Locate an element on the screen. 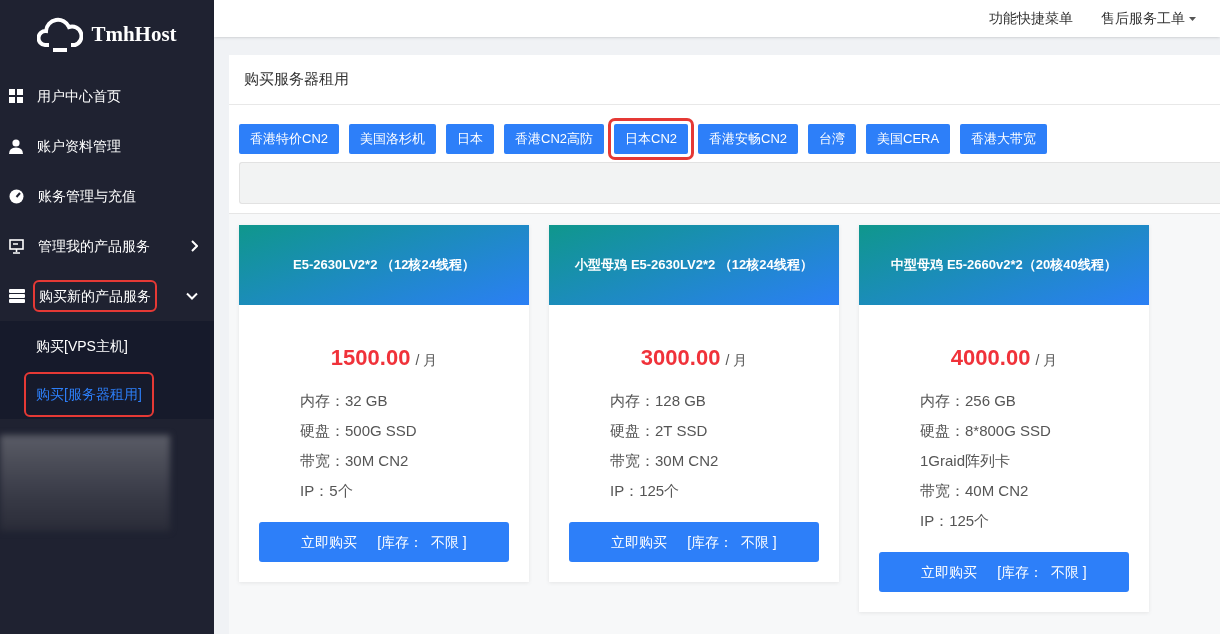 The image size is (1220, 634). price: 3000.00 is located at coordinates (680, 358).